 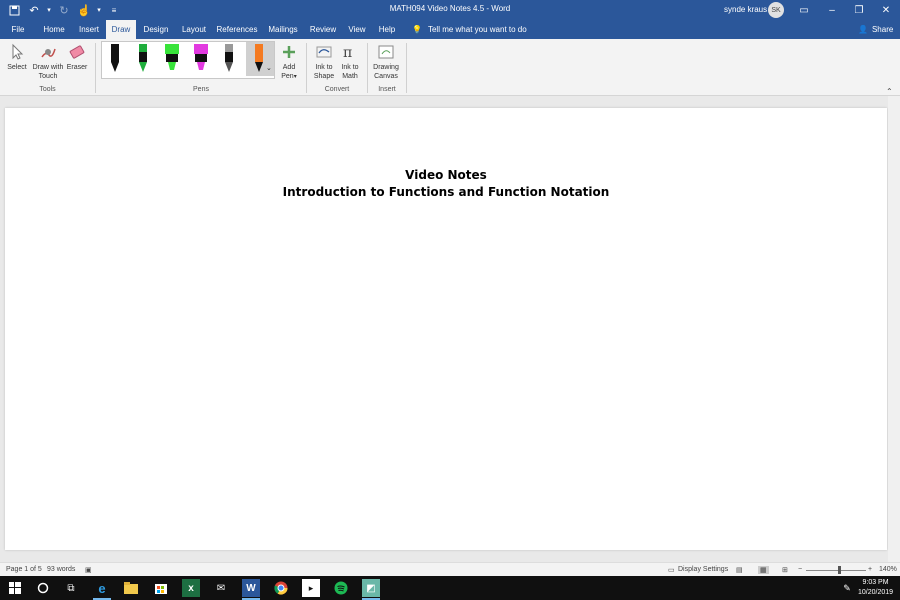 I want to click on mail-icon: ✉, so click(x=221, y=588).